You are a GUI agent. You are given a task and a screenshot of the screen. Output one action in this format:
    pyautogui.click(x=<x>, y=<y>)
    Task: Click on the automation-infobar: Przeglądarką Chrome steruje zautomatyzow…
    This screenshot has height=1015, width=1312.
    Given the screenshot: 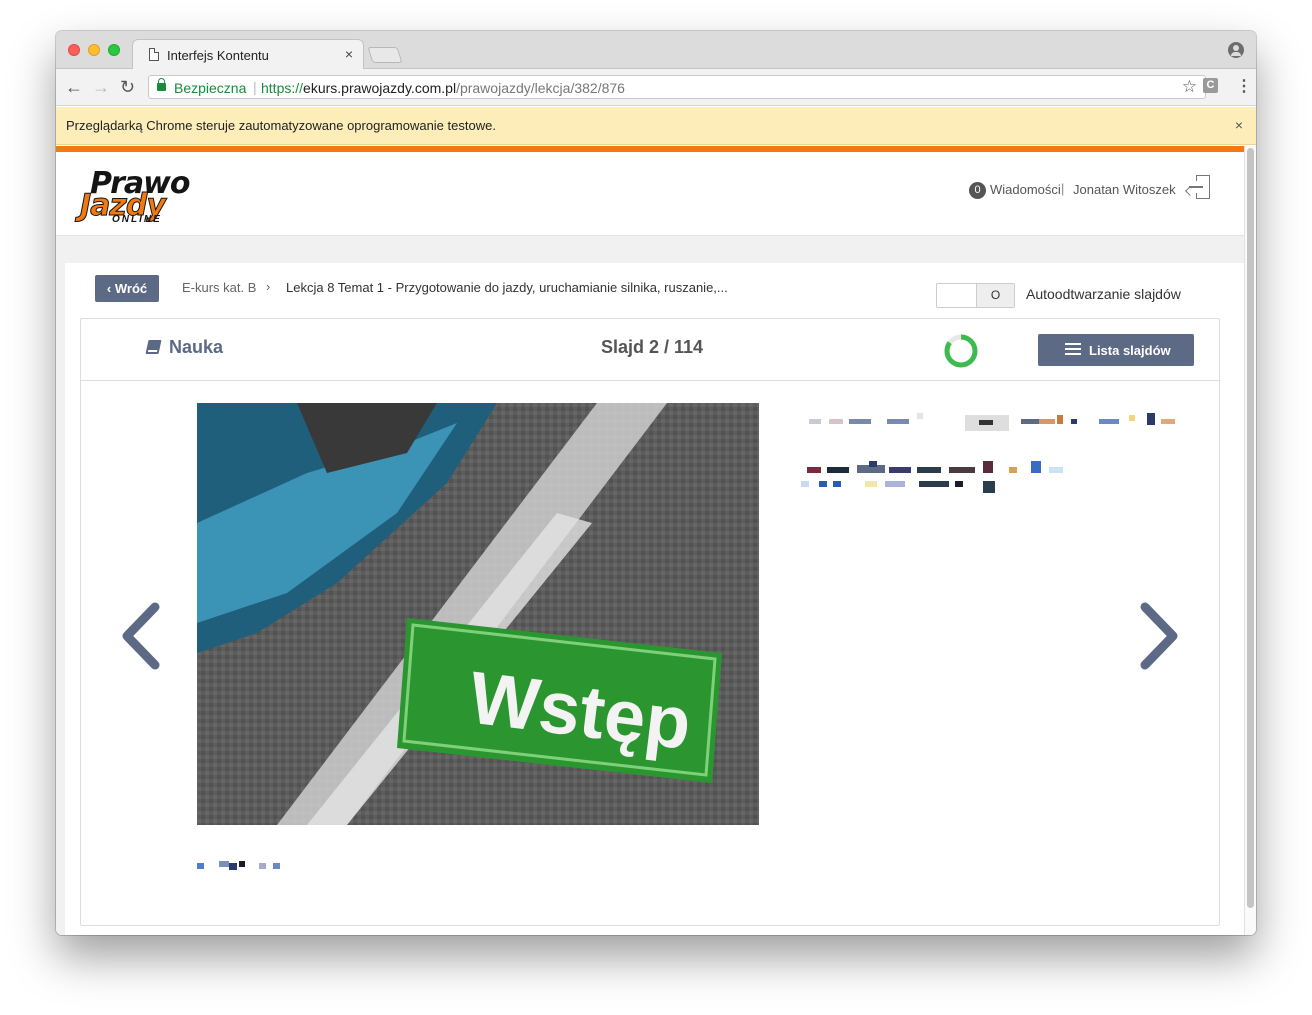 What is the action you would take?
    pyautogui.click(x=656, y=126)
    